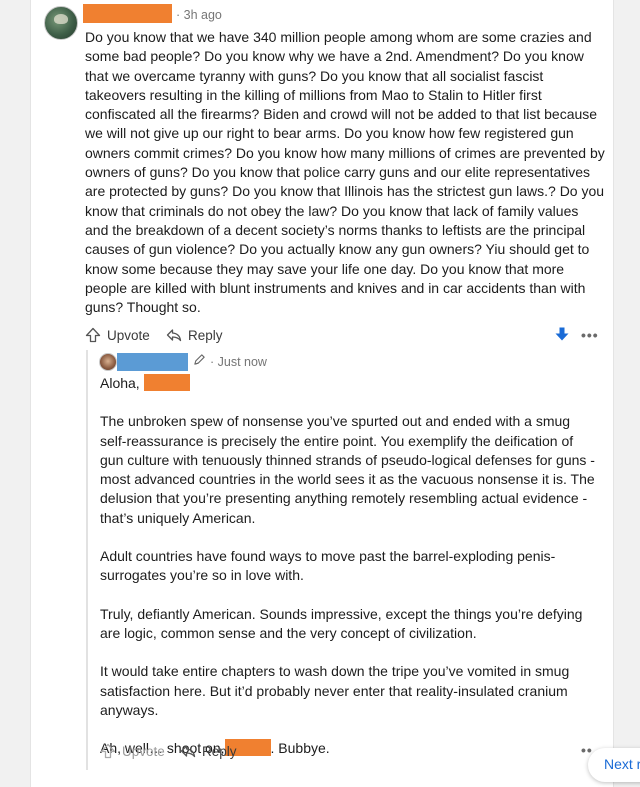 The height and width of the screenshot is (787, 640). Describe the element at coordinates (127, 13) in the screenshot. I see `commenter-name-redacted` at that location.